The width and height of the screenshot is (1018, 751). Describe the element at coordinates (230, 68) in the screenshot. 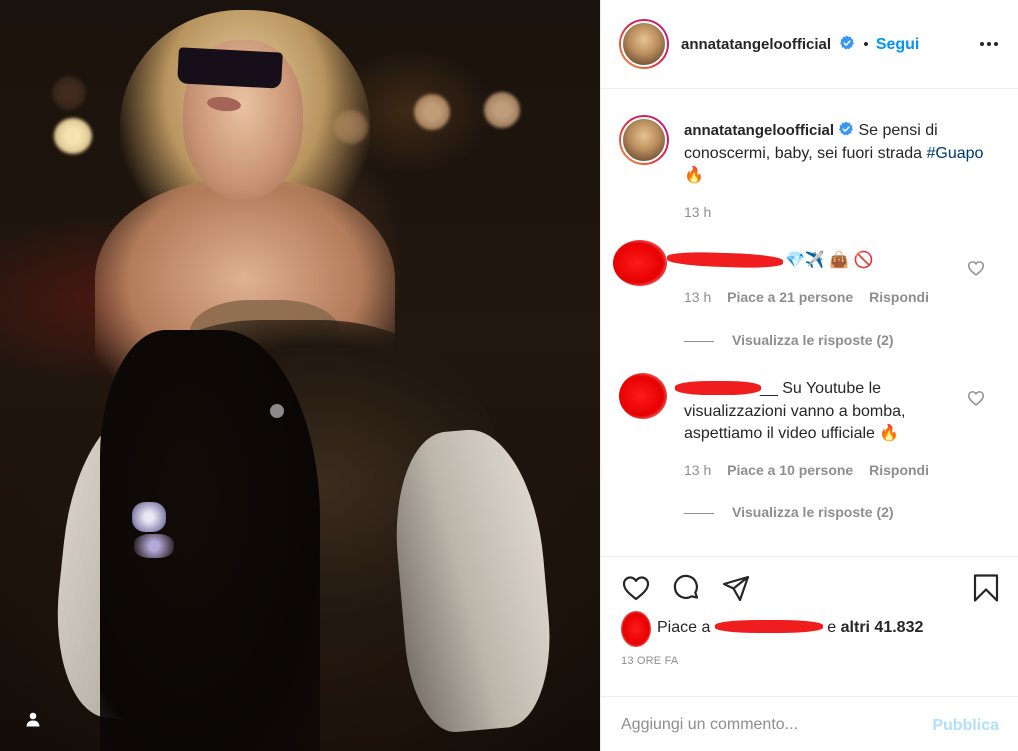

I see `photo-subject-sunglasses` at that location.